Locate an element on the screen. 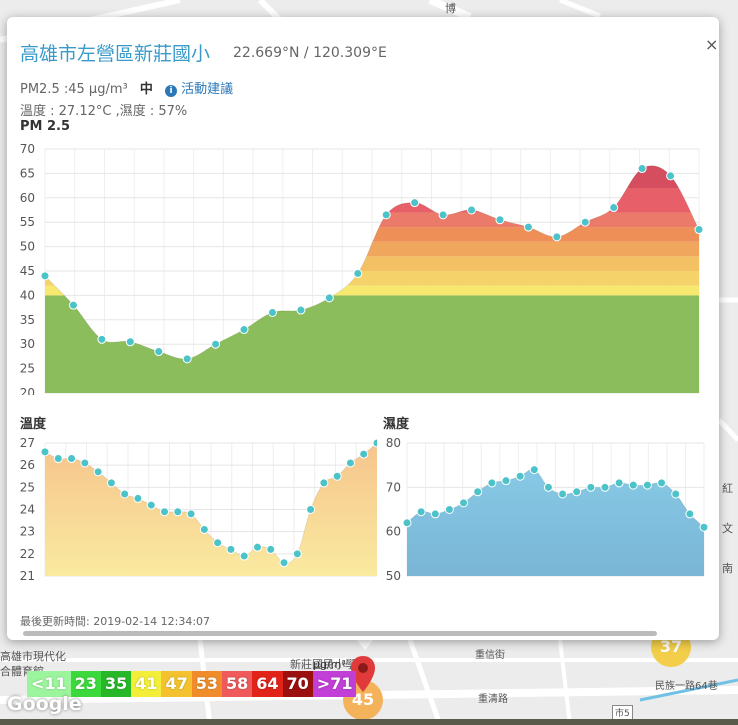 Image resolution: width=738 pixels, height=725 pixels. pm25-chart-title: PM 2.5 is located at coordinates (45, 126).